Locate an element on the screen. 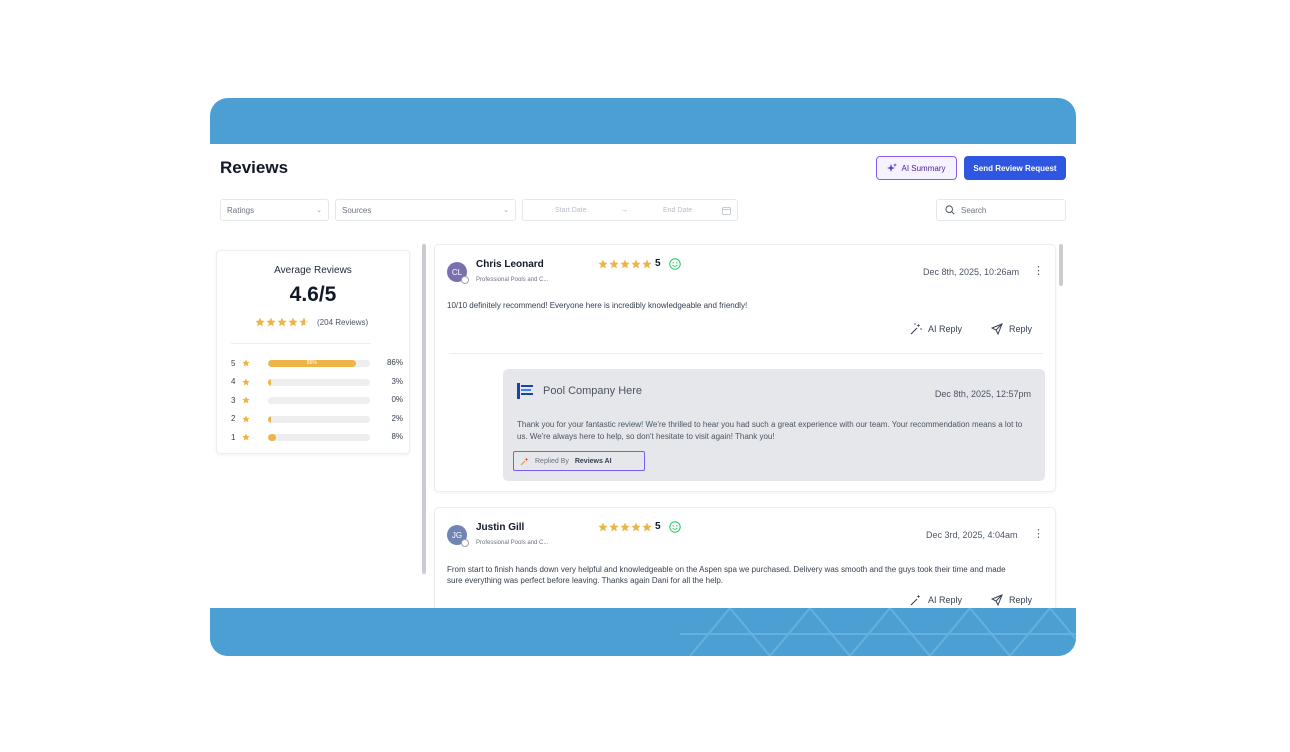 Image resolution: width=1290 pixels, height=752 pixels. decorative-band is located at coordinates (643, 632).